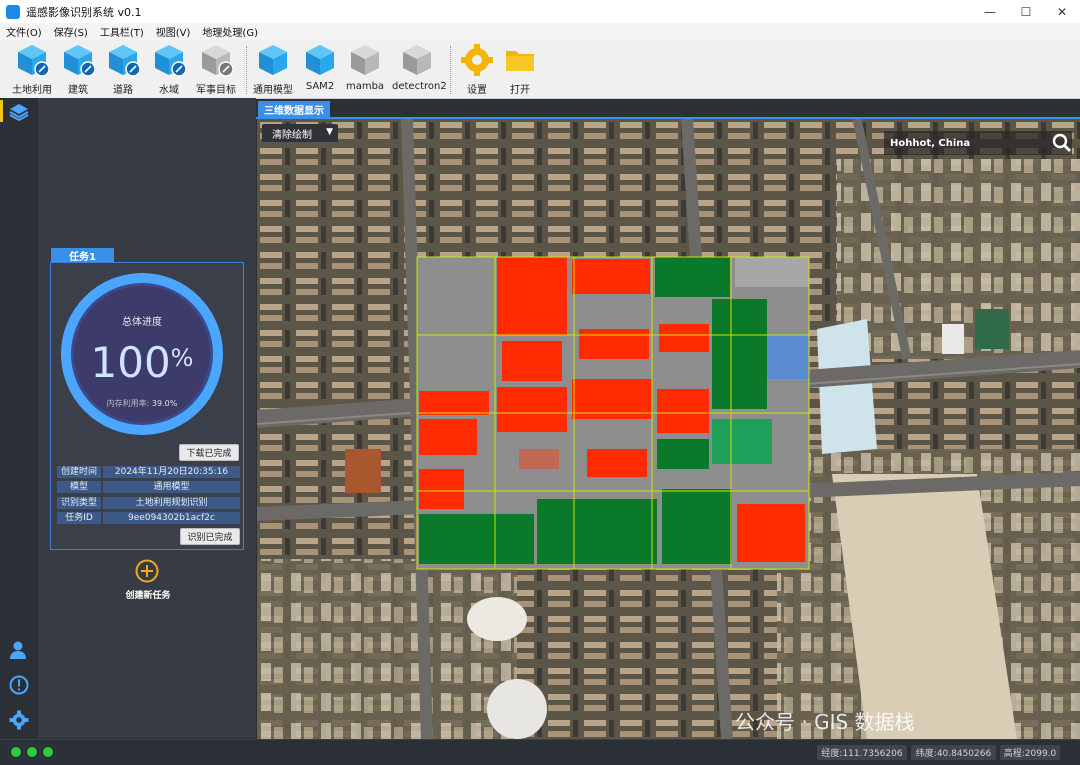 Image resolution: width=1080 pixels, height=765 pixels. Describe the element at coordinates (365, 86) in the screenshot. I see `tool-label: mamba` at that location.